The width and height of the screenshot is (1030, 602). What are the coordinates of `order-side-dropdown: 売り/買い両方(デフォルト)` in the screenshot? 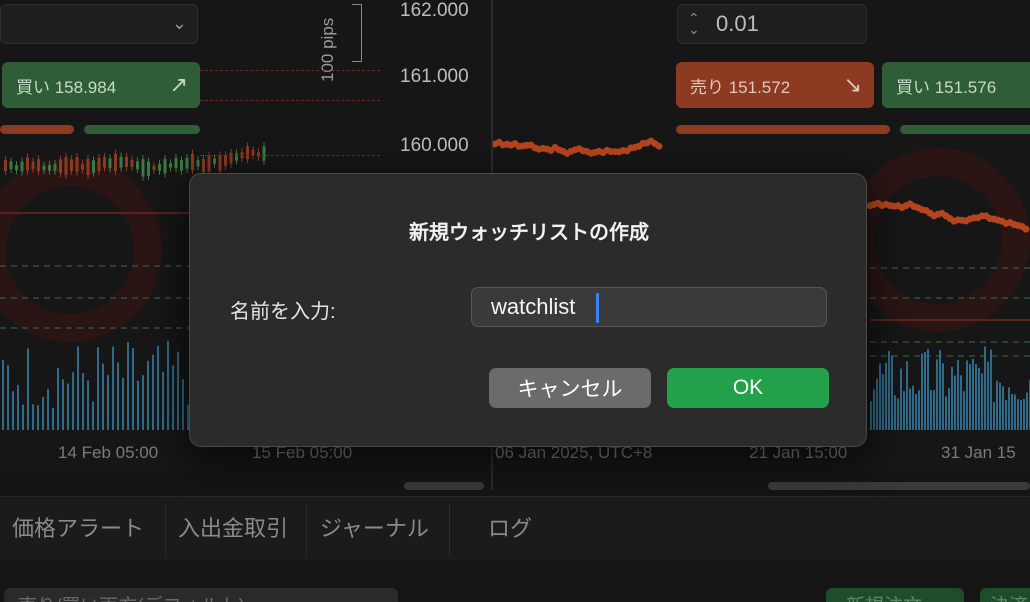 It's located at (201, 595).